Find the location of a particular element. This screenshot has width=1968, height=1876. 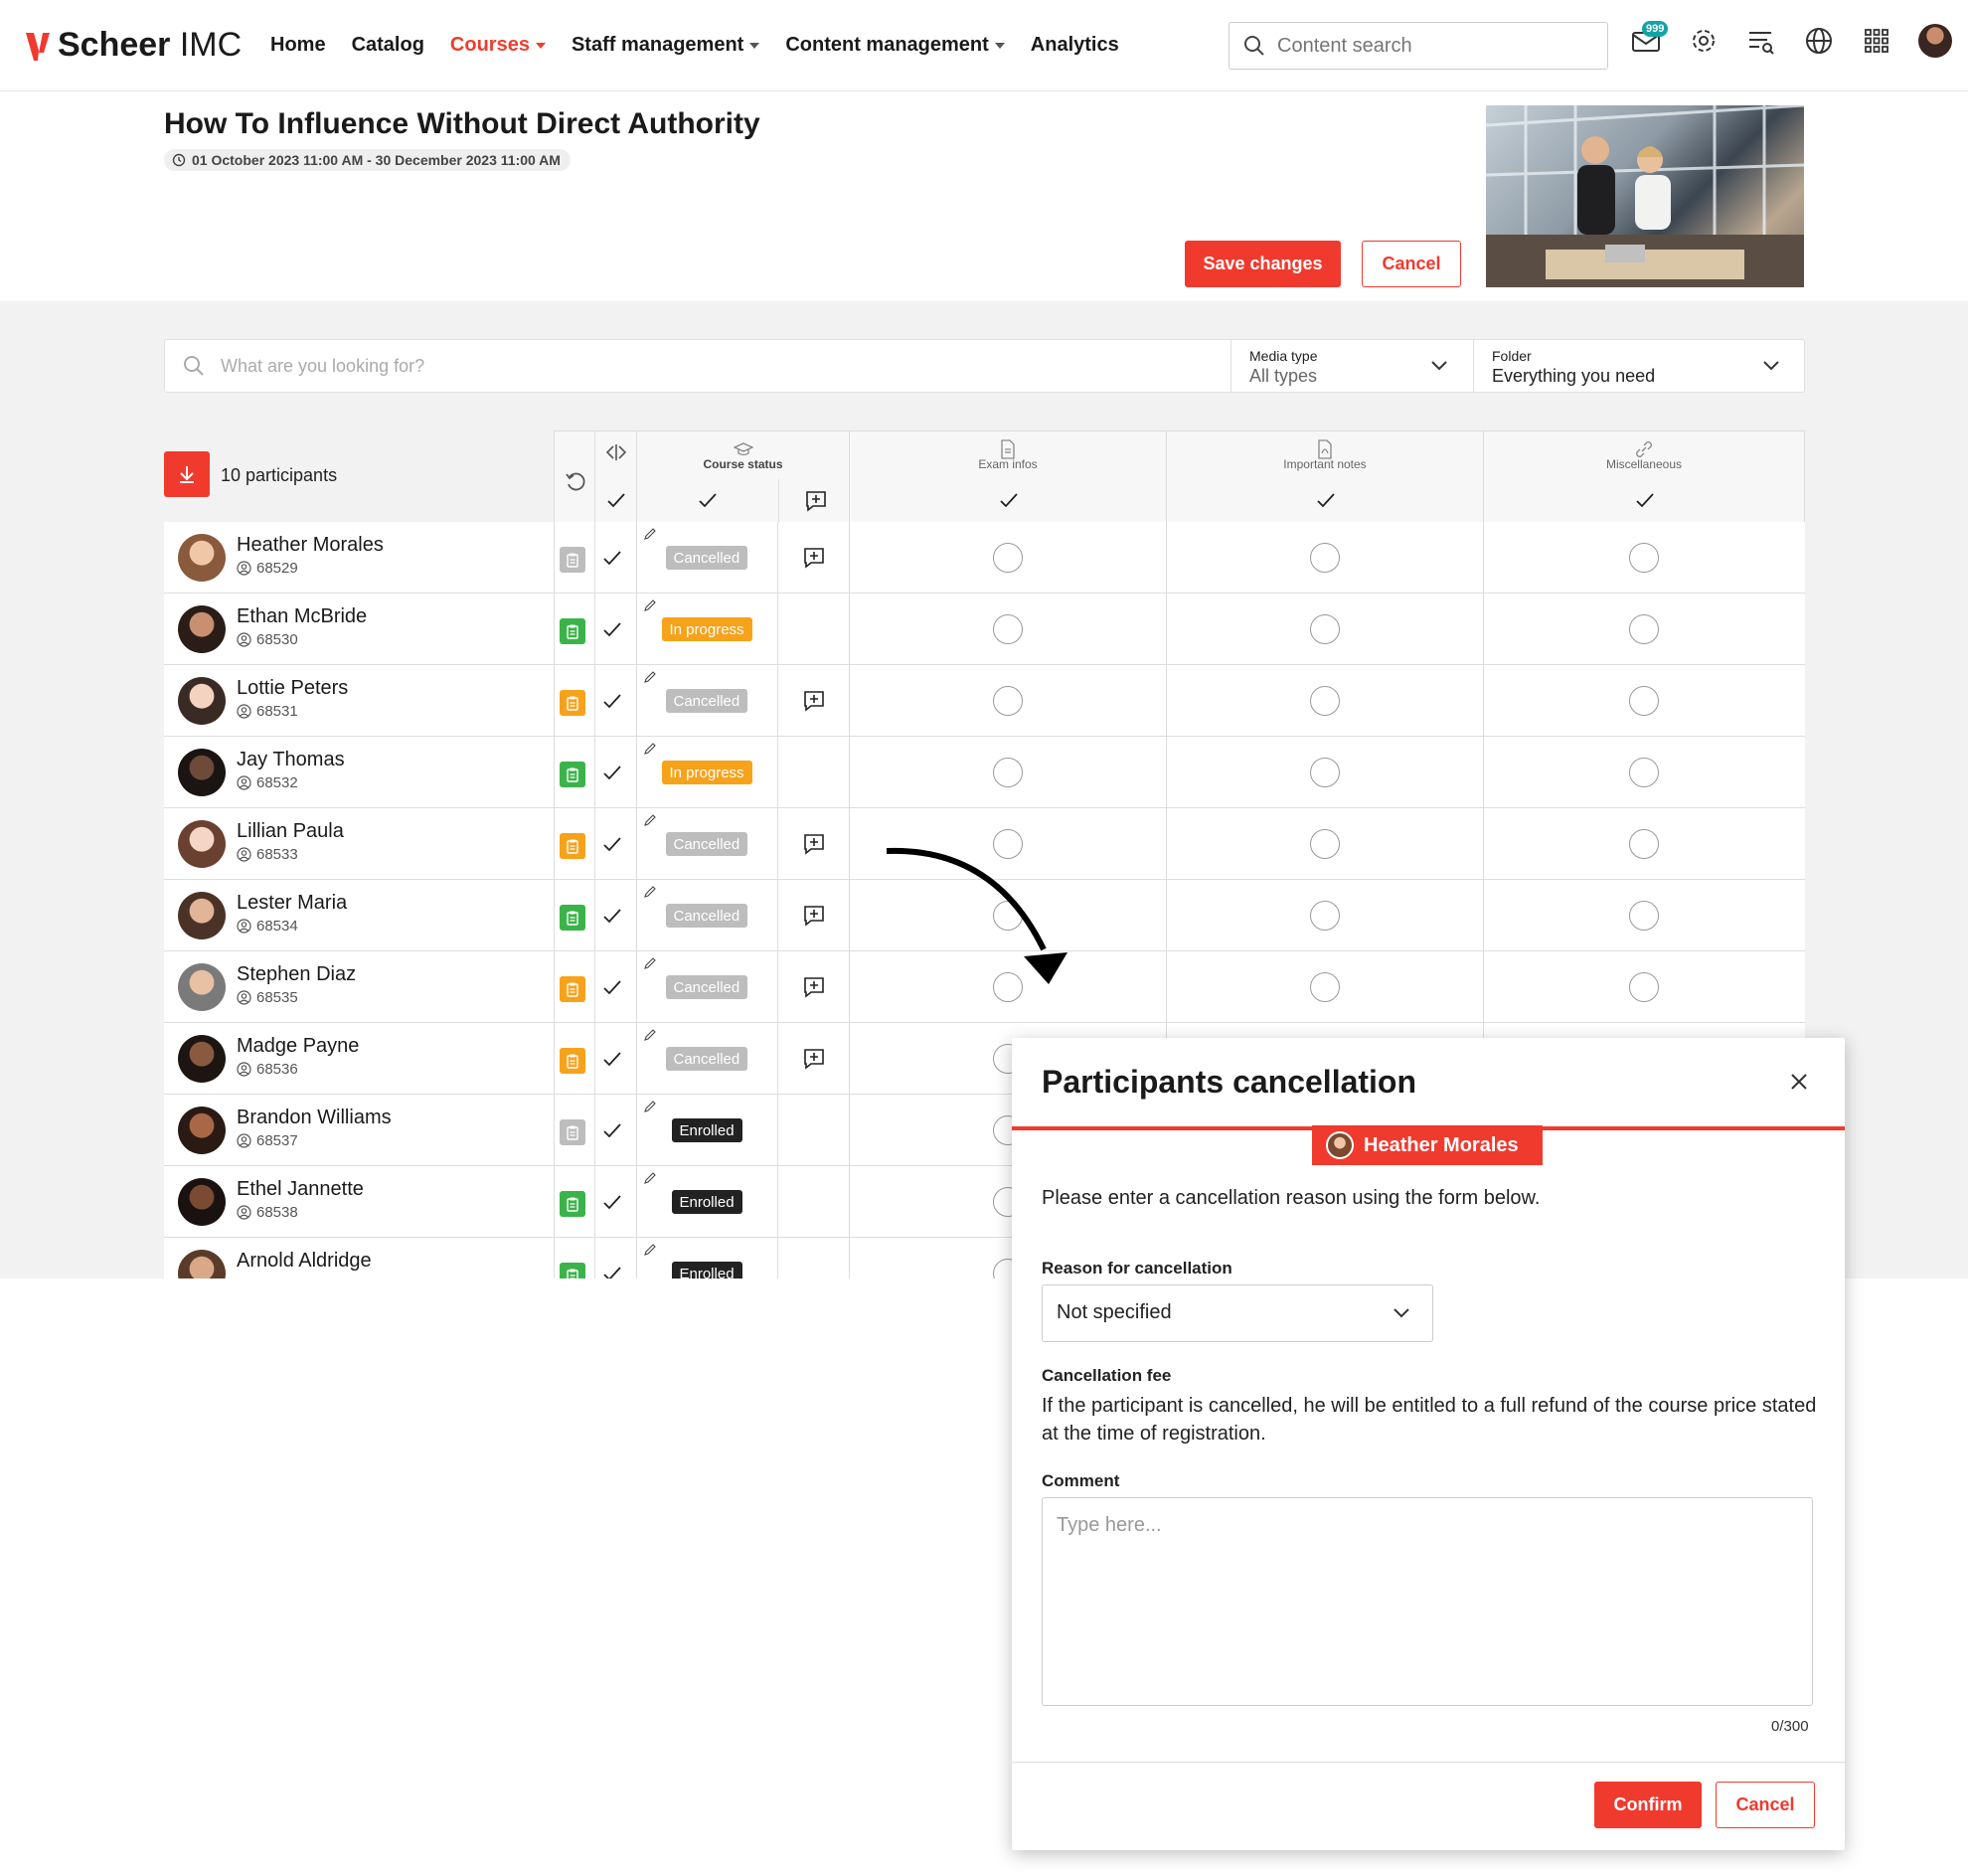

participant-name: Ethel Jannette is located at coordinates (300, 1189).